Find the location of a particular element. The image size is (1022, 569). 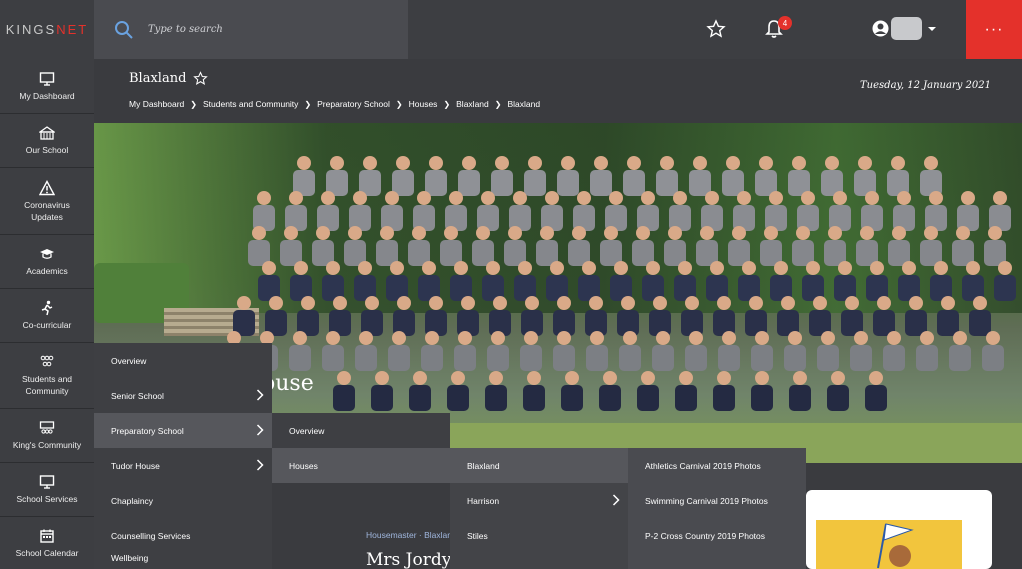

search-icon is located at coordinates (124, 30).